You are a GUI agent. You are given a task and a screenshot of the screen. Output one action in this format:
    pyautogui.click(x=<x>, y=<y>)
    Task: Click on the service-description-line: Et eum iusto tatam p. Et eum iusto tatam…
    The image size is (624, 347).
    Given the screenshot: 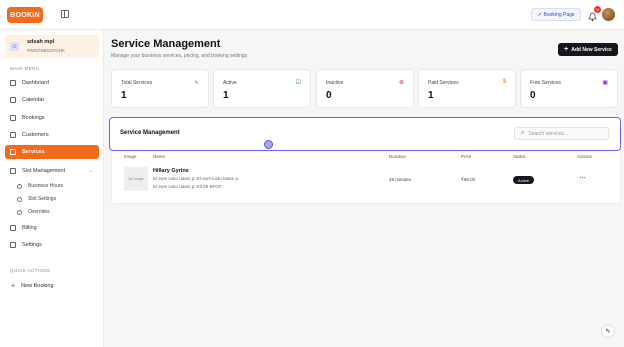 What is the action you would take?
    pyautogui.click(x=196, y=178)
    